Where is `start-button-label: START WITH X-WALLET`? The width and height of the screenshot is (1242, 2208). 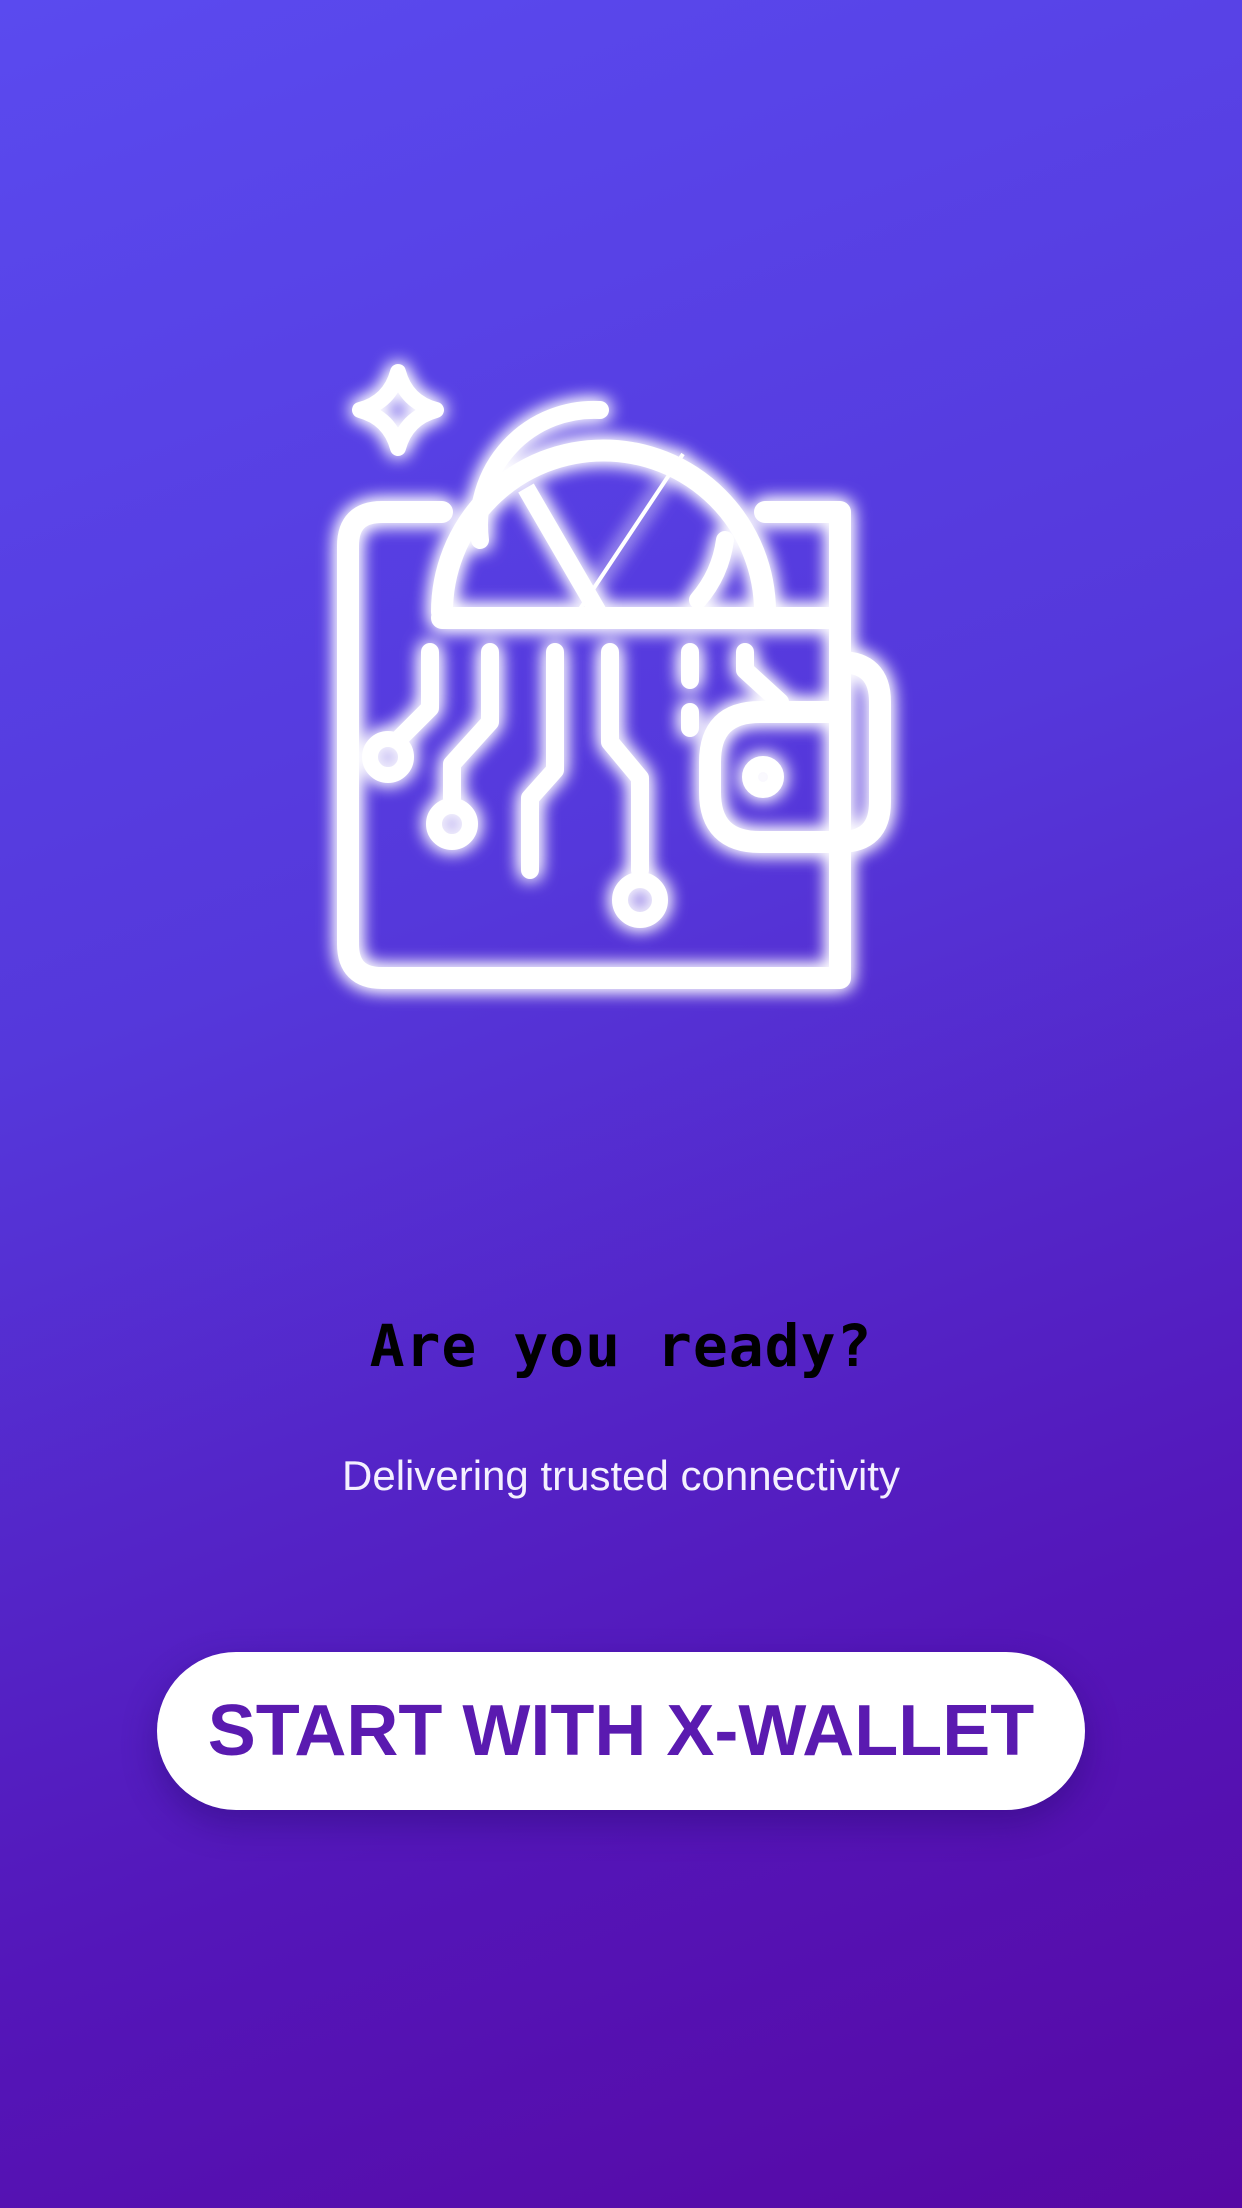
start-button-label: START WITH X-WALLET is located at coordinates (621, 1731).